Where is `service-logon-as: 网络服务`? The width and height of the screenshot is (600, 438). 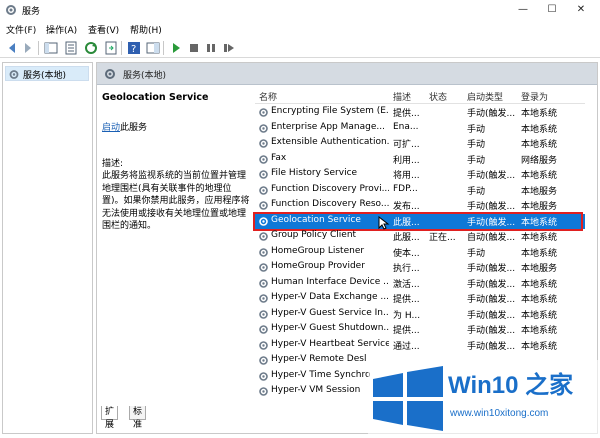 service-logon-as: 网络服务 is located at coordinates (539, 160).